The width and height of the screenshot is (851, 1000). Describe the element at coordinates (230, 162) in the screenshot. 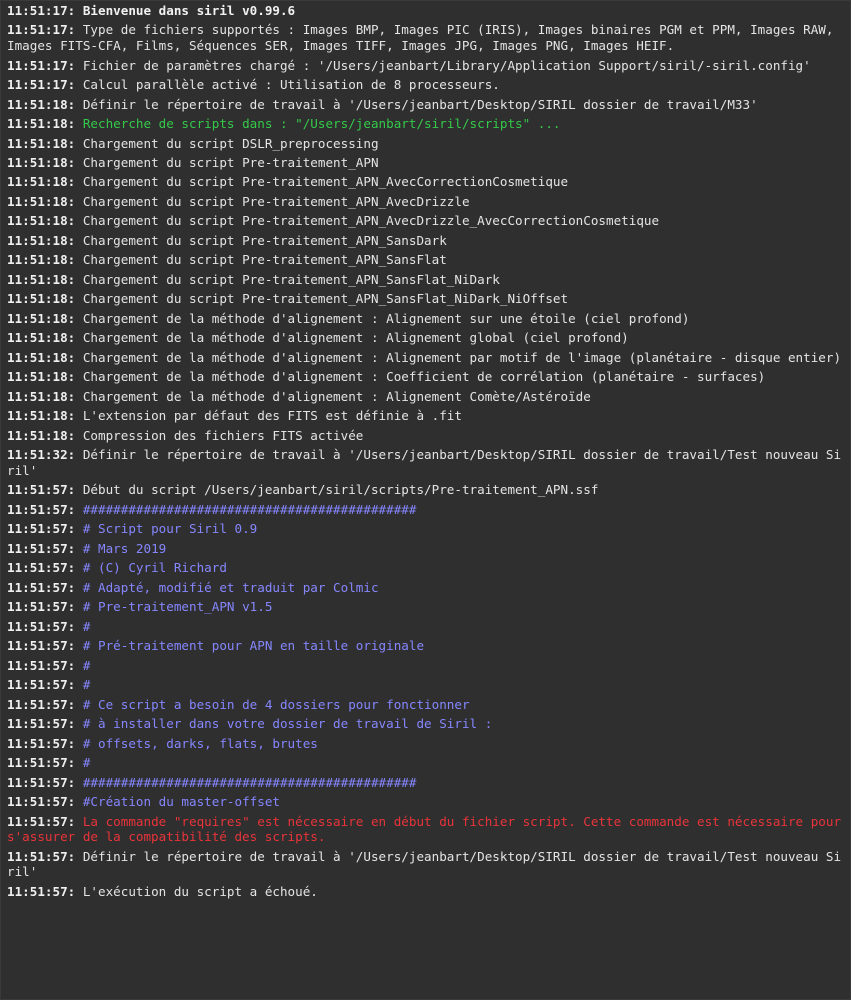

I see `log-message: Chargement du script Pre-traitement_APN` at that location.